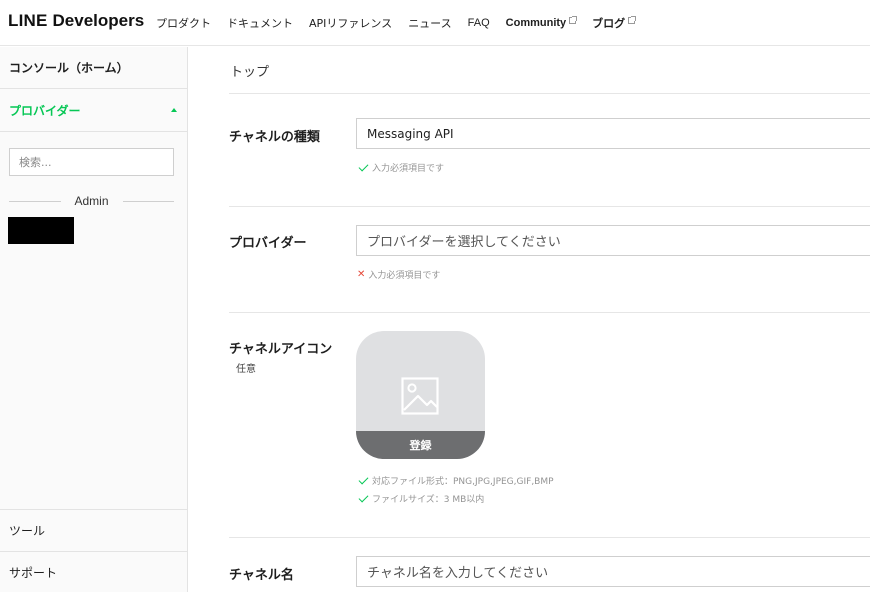 The width and height of the screenshot is (870, 592). What do you see at coordinates (609, 23) in the screenshot?
I see `nav-blog-label: ブログ` at bounding box center [609, 23].